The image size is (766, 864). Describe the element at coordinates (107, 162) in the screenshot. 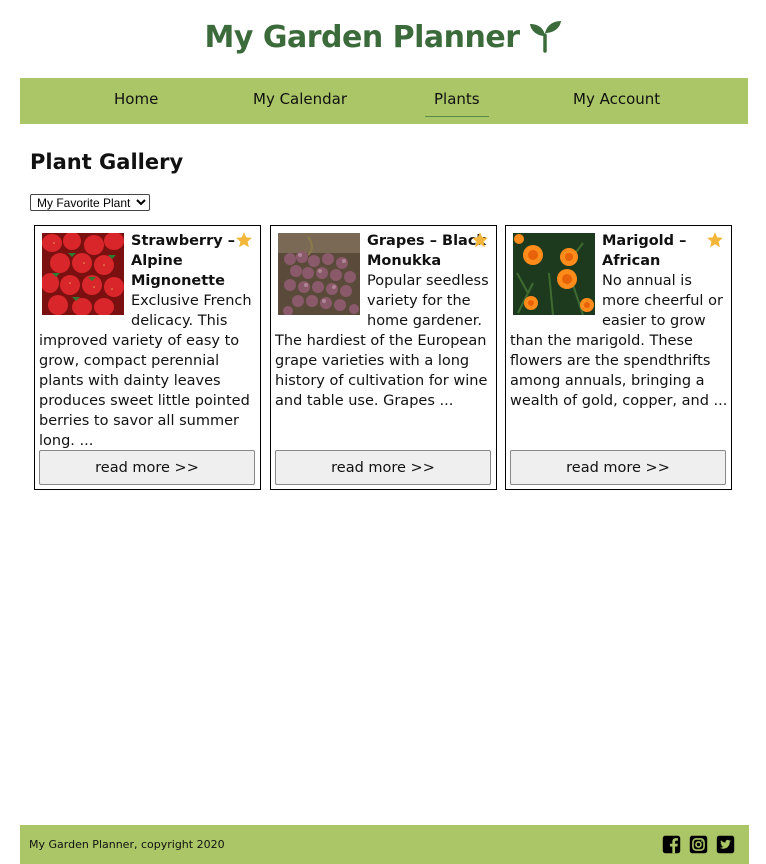

I see `page-title: Plant Gallery` at that location.